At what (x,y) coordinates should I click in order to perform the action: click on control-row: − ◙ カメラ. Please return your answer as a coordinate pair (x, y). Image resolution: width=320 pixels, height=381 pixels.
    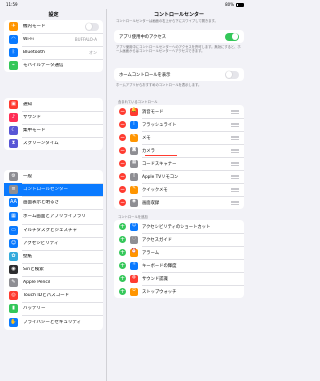
    Looking at the image, I should click on (179, 150).